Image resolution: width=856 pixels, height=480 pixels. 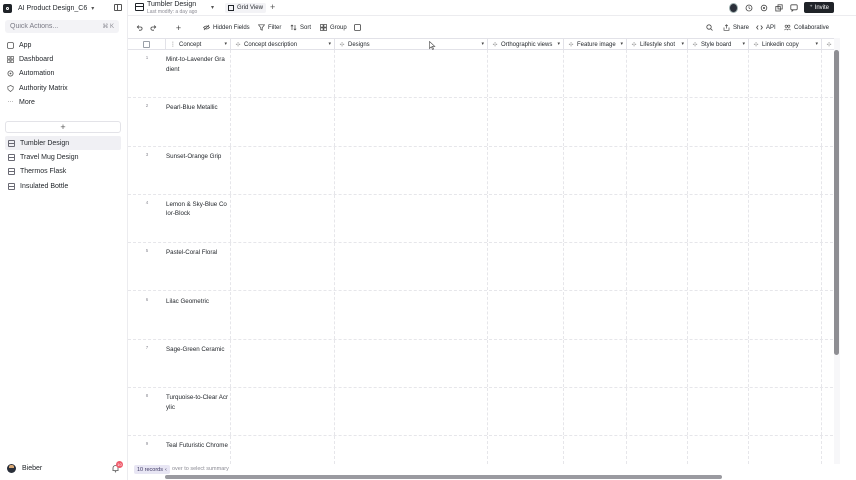 I want to click on select-all-checkbox, so click(x=146, y=44).